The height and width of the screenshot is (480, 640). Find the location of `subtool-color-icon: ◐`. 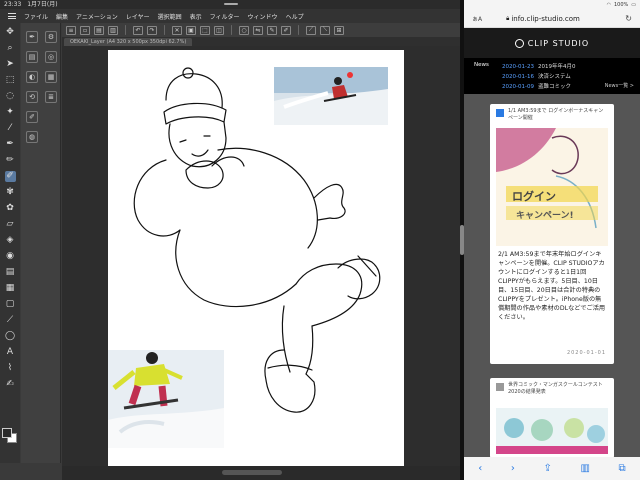

subtool-color-icon: ◐ is located at coordinates (32, 77).